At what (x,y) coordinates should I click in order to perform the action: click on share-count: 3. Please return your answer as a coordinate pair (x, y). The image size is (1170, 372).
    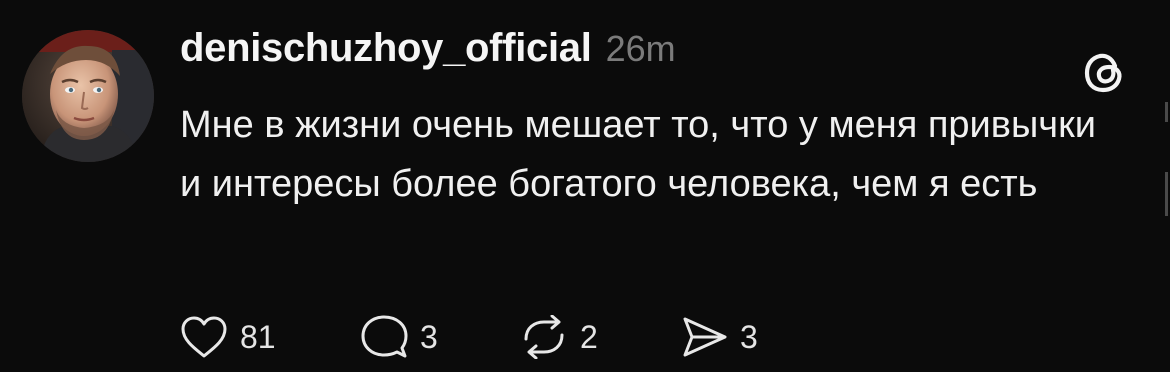
    Looking at the image, I should click on (749, 336).